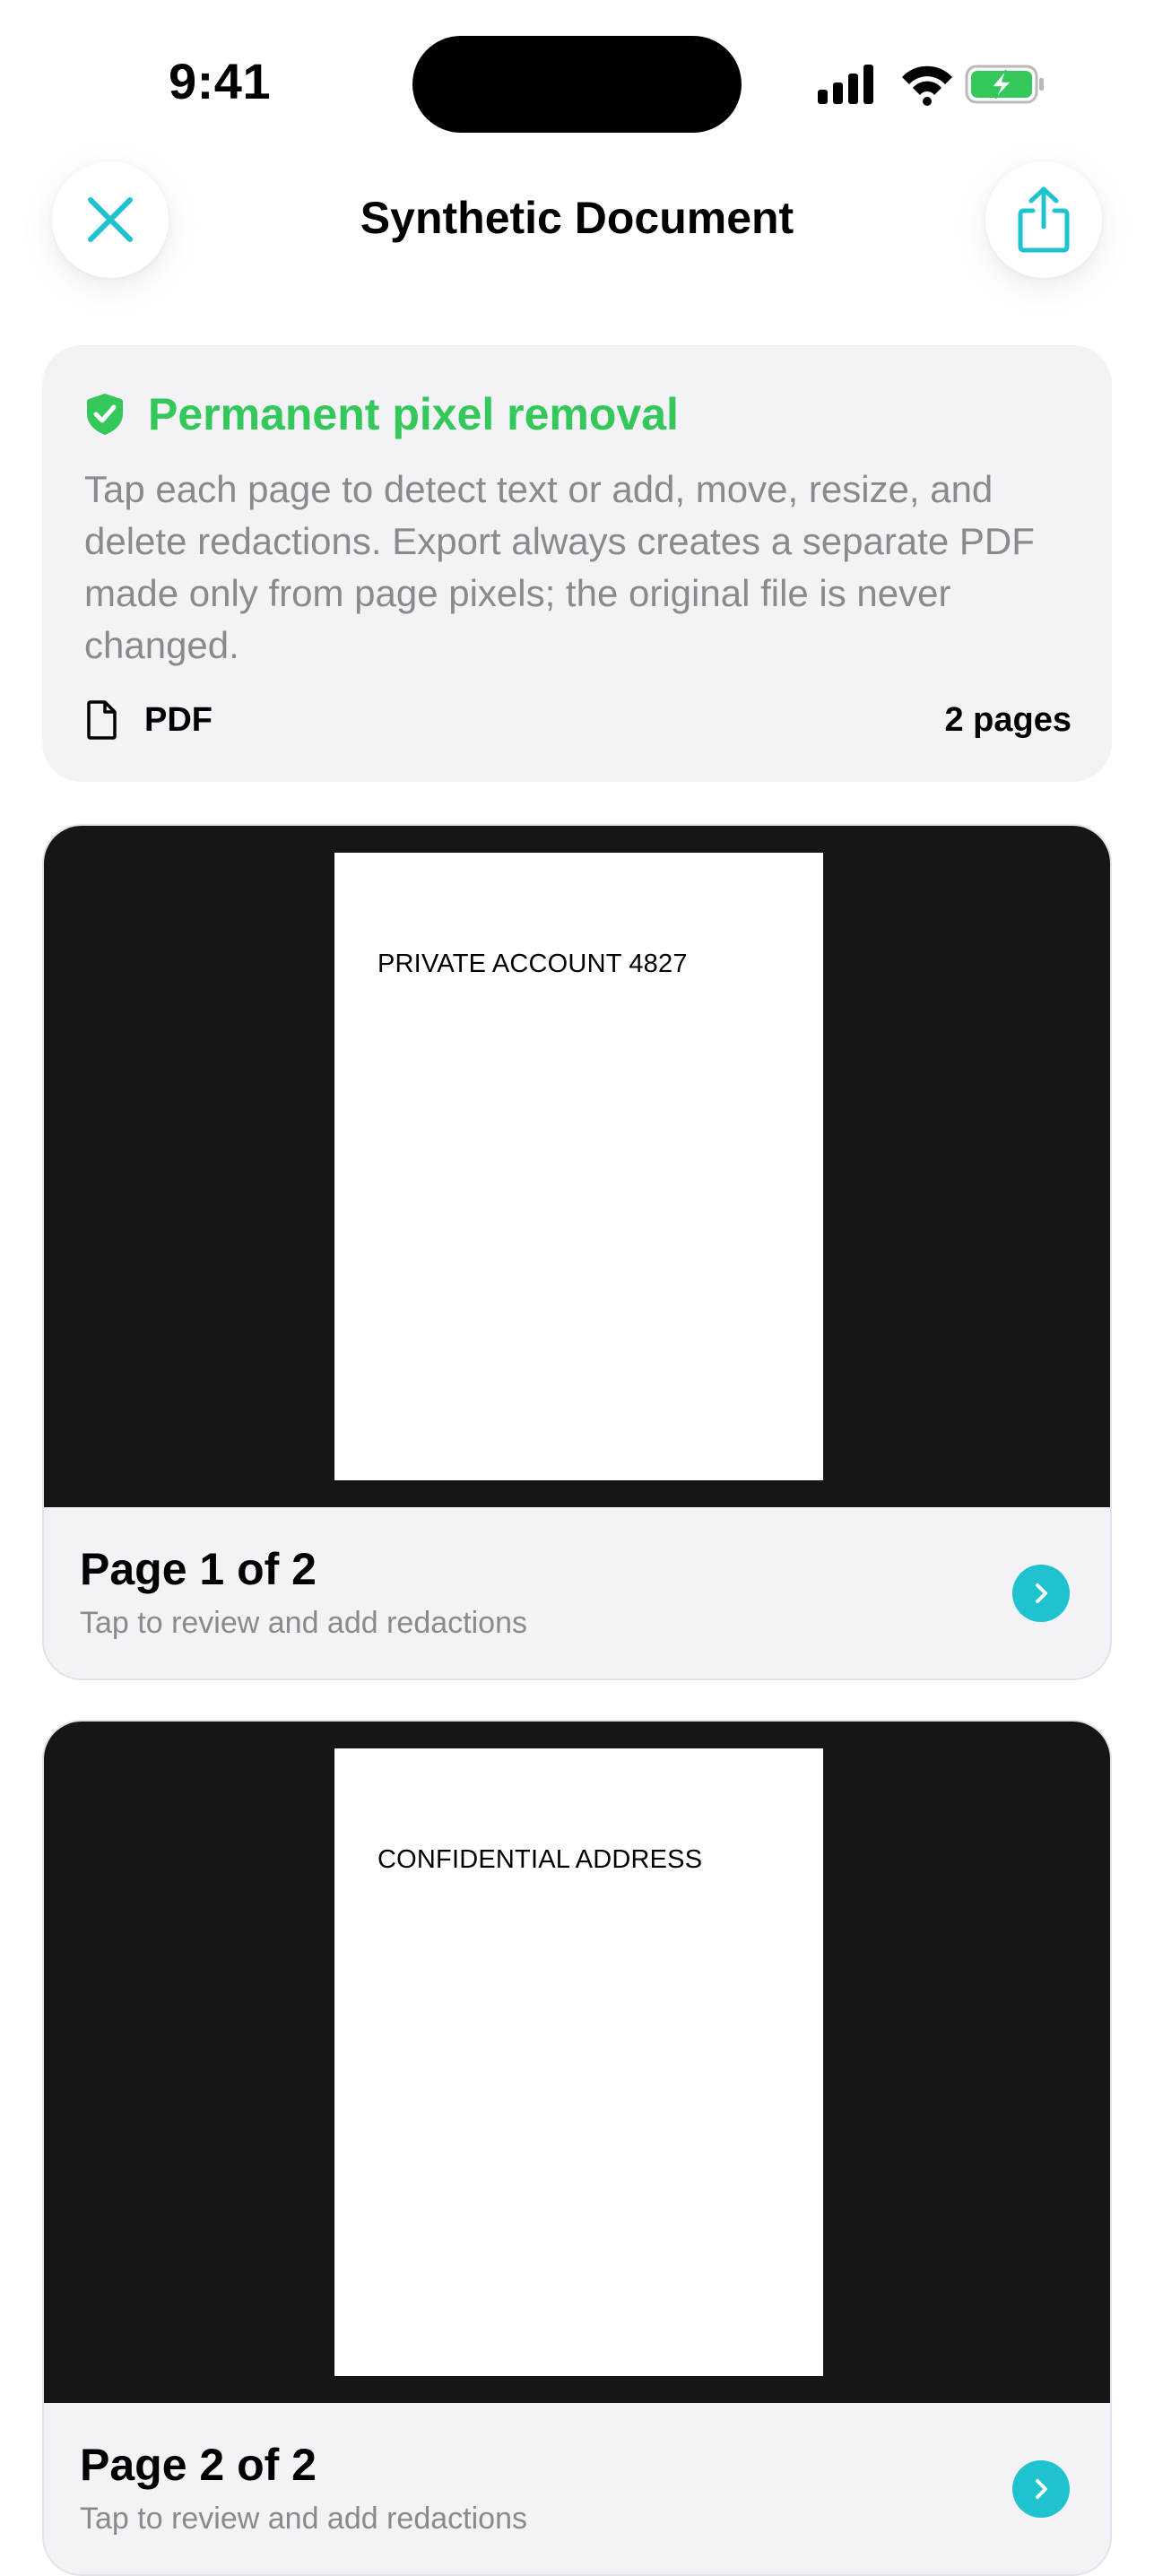  Describe the element at coordinates (1008, 719) in the screenshot. I see `page-count: 2 pages` at that location.